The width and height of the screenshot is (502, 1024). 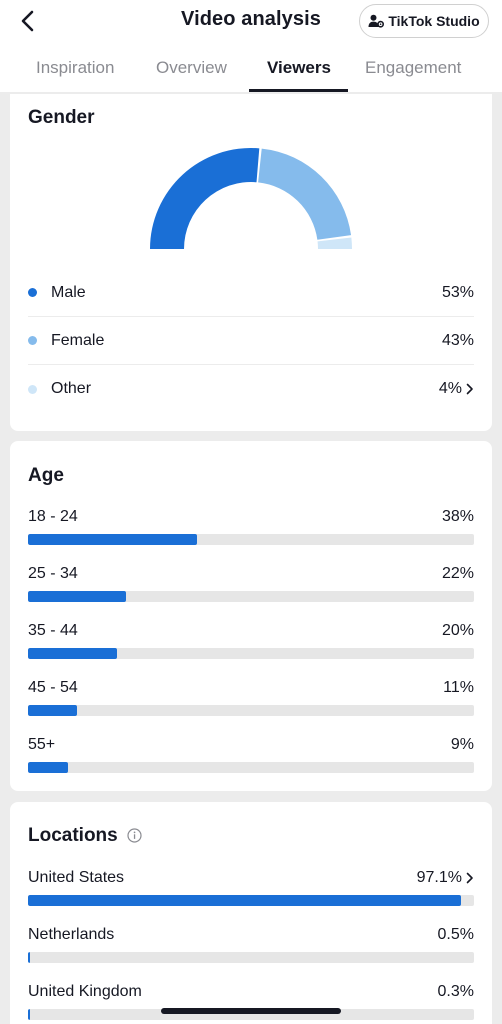 What do you see at coordinates (73, 835) in the screenshot?
I see `locations-title: Locations` at bounding box center [73, 835].